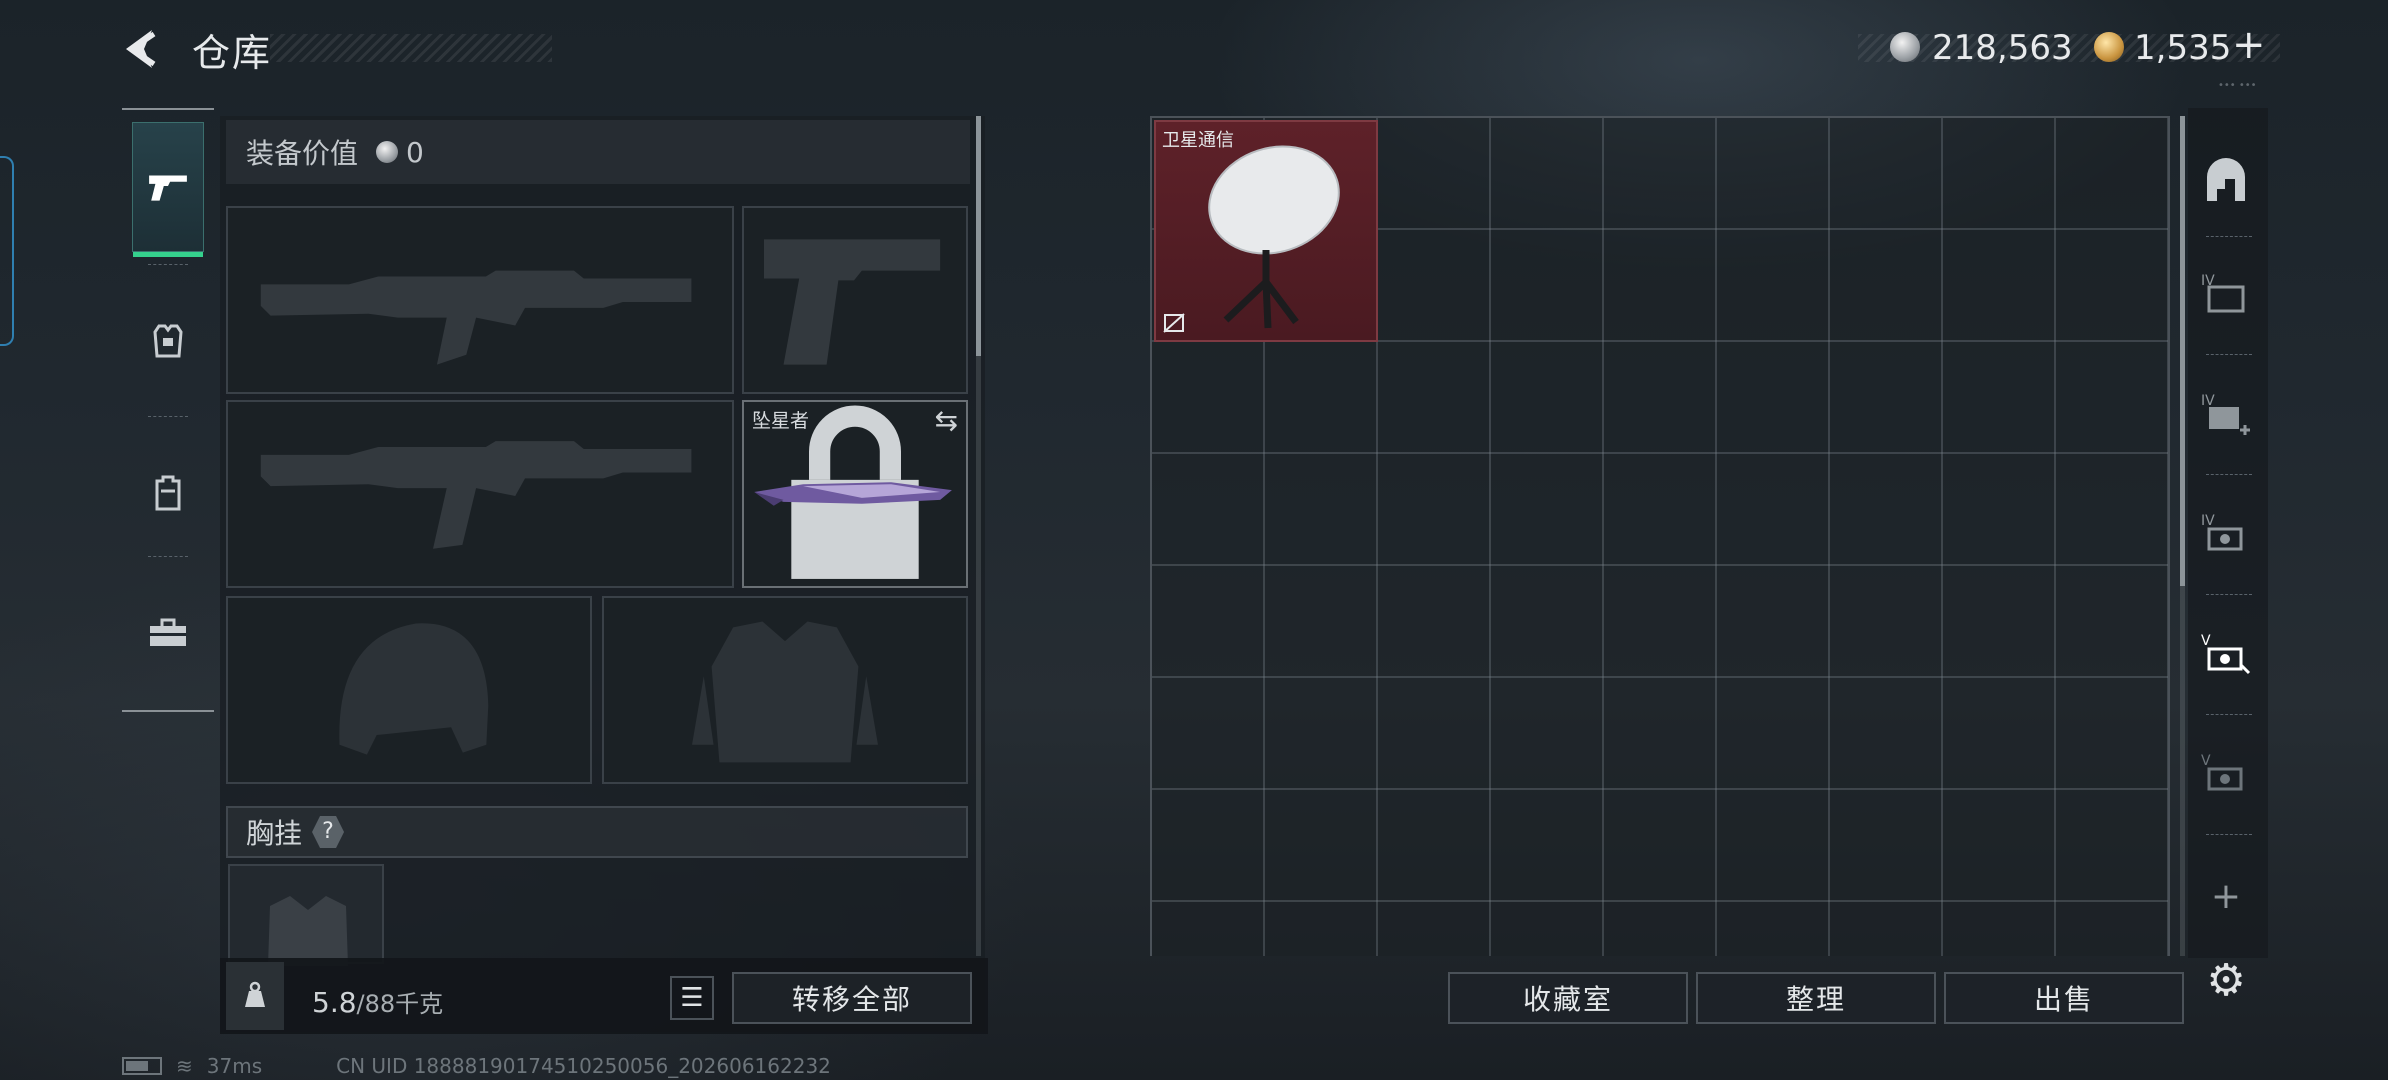 The image size is (2388, 1080). What do you see at coordinates (142, 1066) in the screenshot?
I see `battery-icon` at bounding box center [142, 1066].